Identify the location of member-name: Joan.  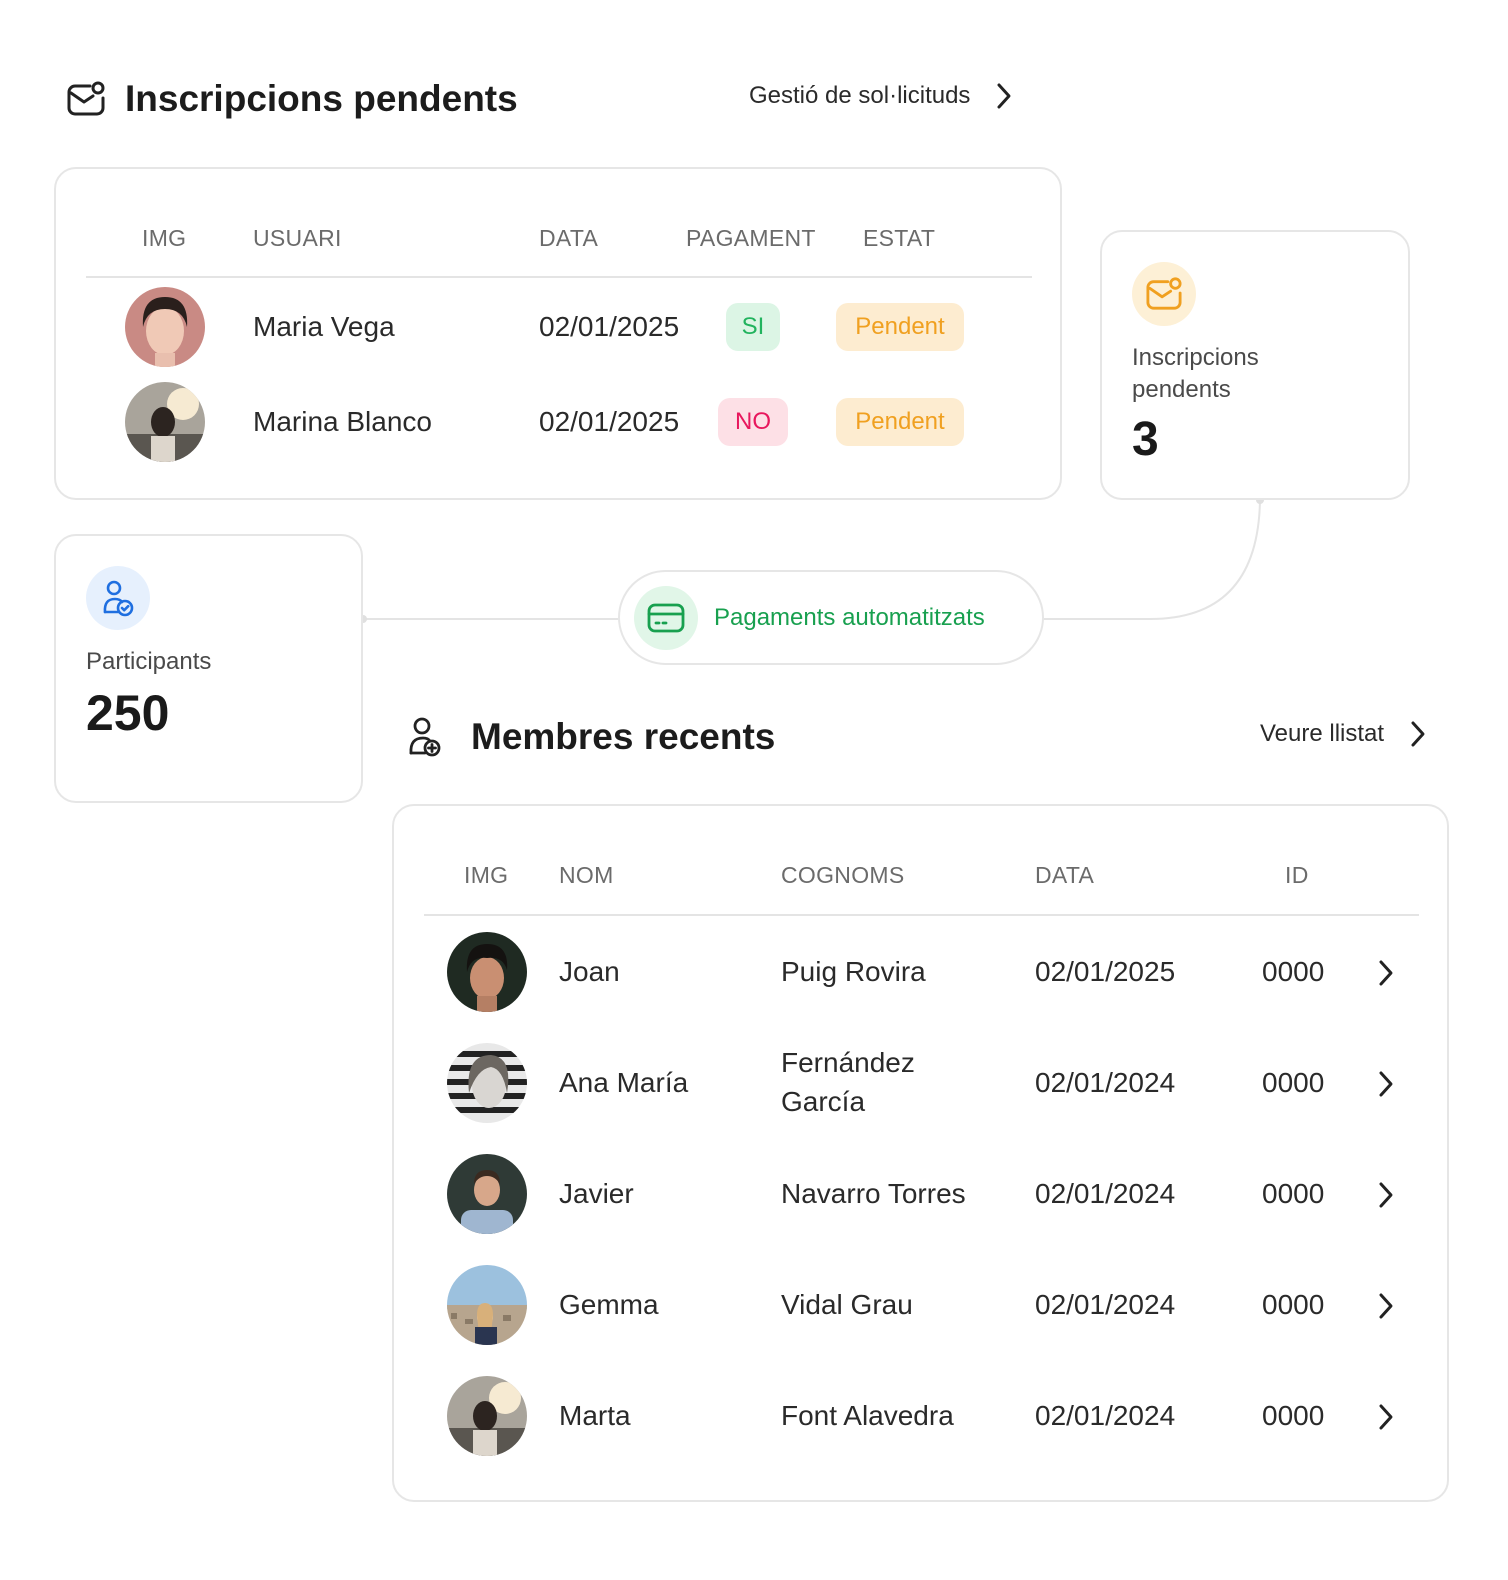
(589, 971).